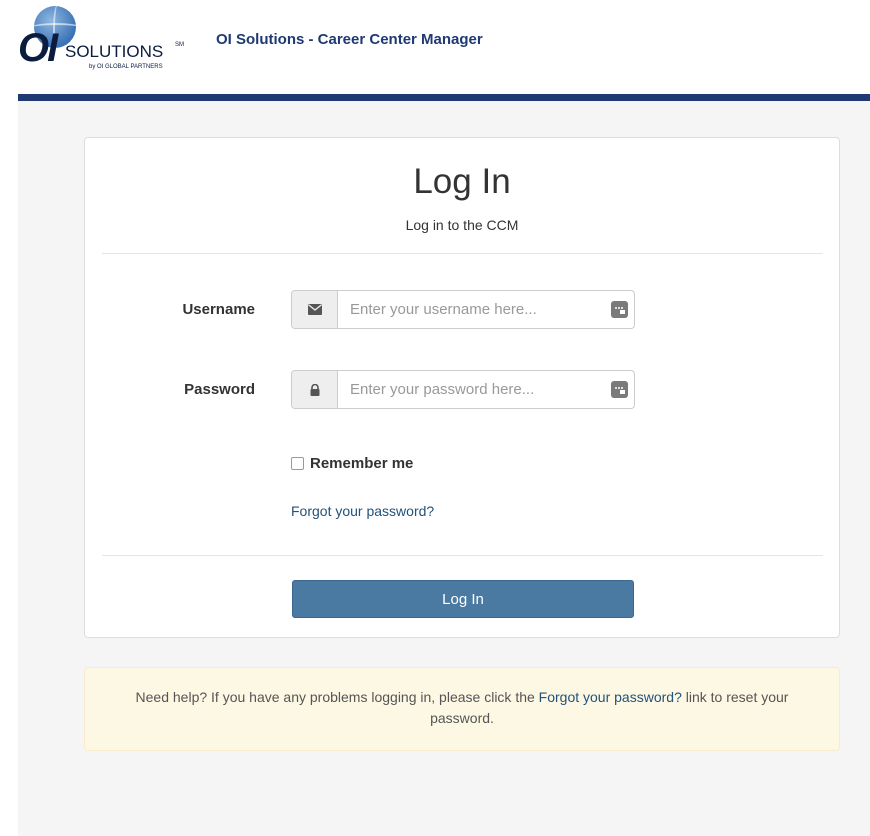  Describe the element at coordinates (610, 697) in the screenshot. I see `help-forgot-password-link: Forgot your password?` at that location.